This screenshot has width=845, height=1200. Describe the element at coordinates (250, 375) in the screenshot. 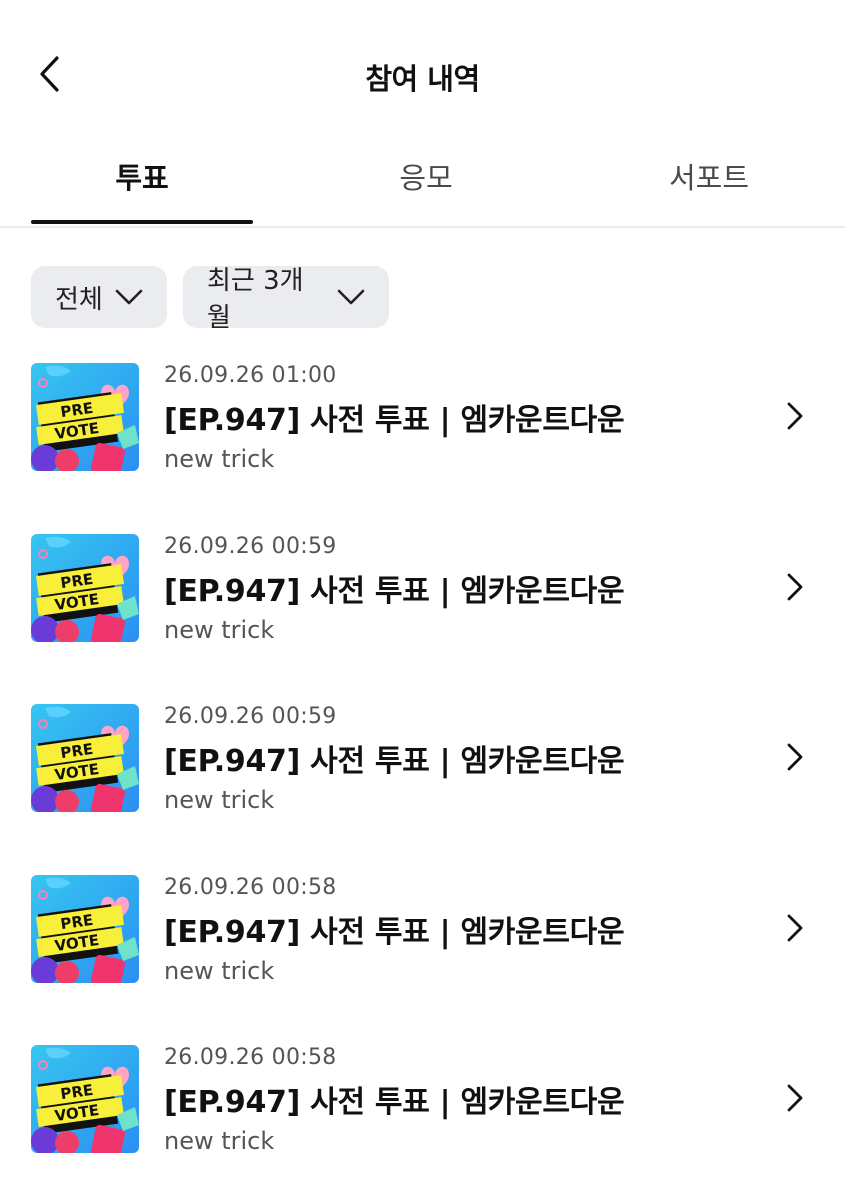

I see `item-date: 26.09.26 01:00` at that location.